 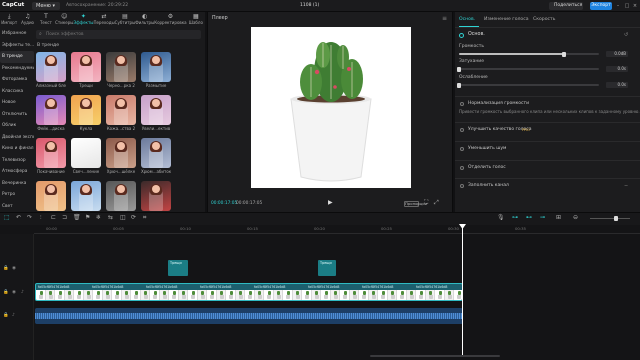 I want to click on category-item: Свет, so click(x=17, y=207).